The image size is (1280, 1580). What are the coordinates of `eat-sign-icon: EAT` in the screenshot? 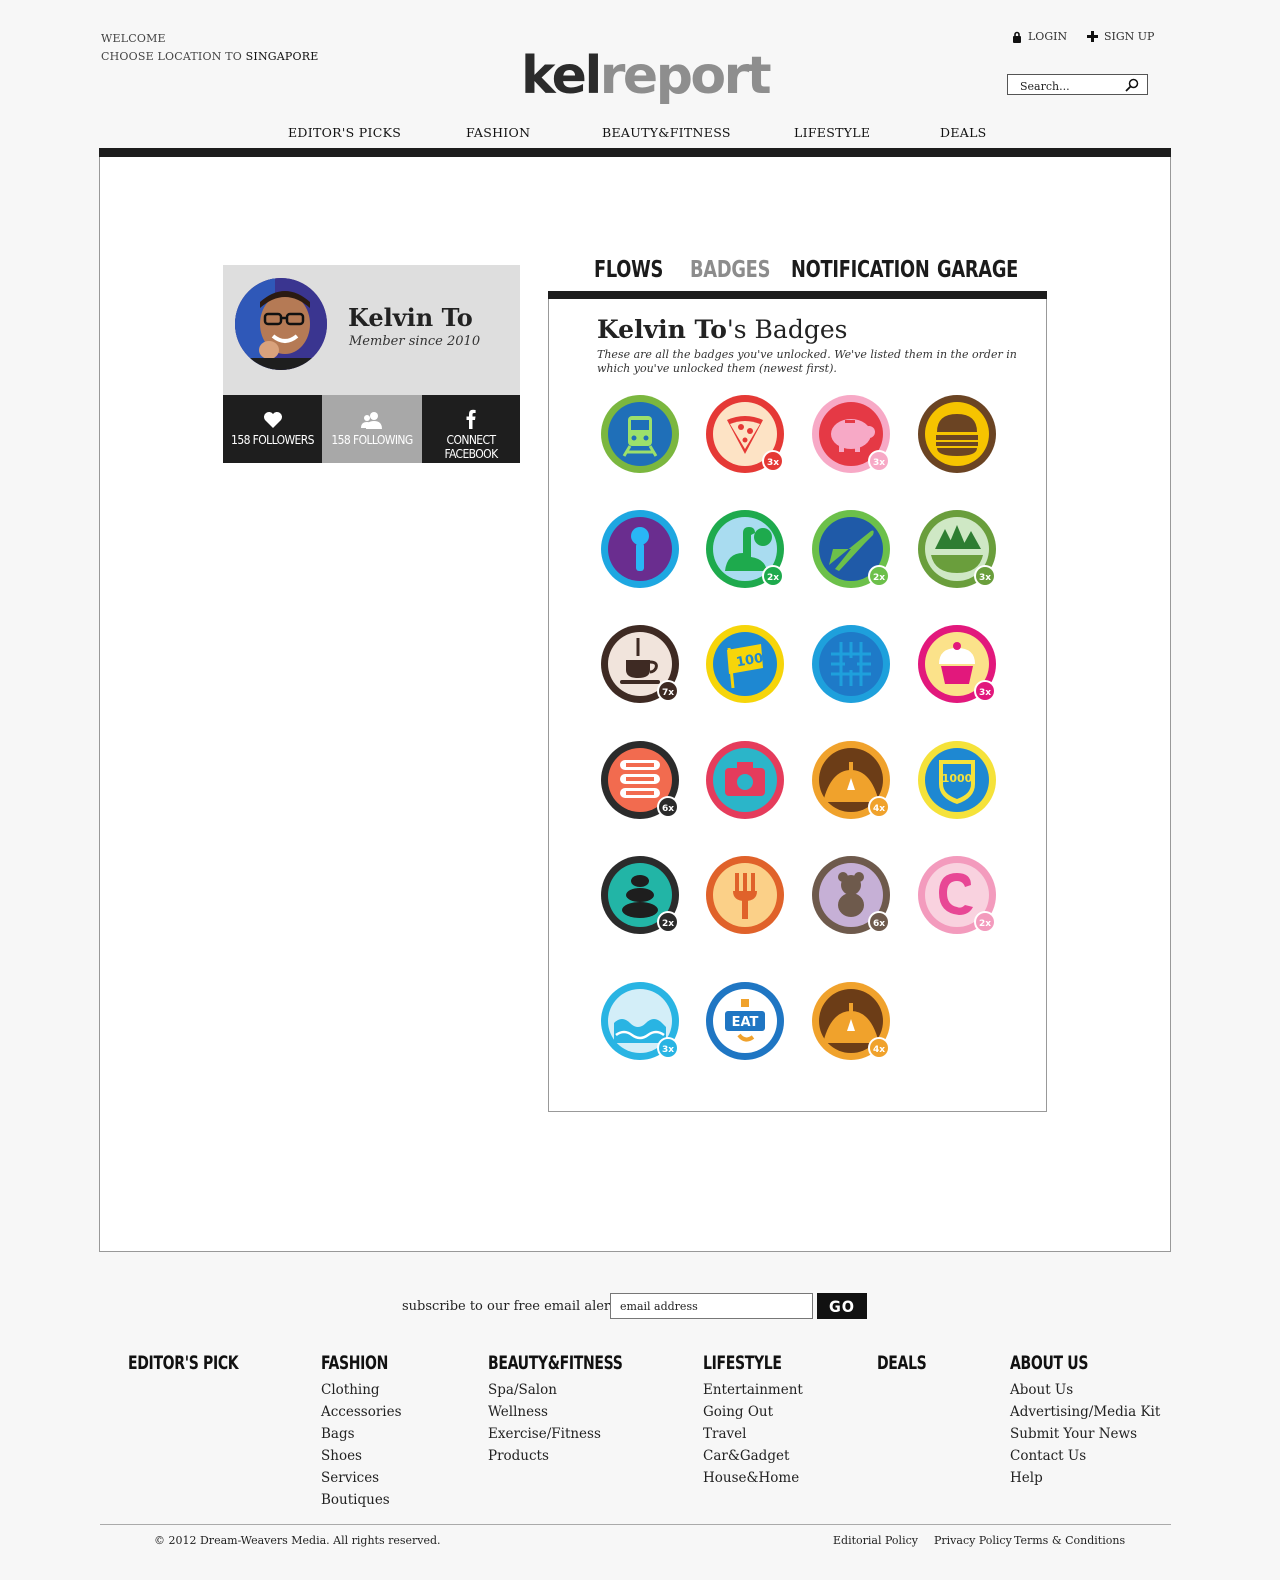 It's located at (745, 1021).